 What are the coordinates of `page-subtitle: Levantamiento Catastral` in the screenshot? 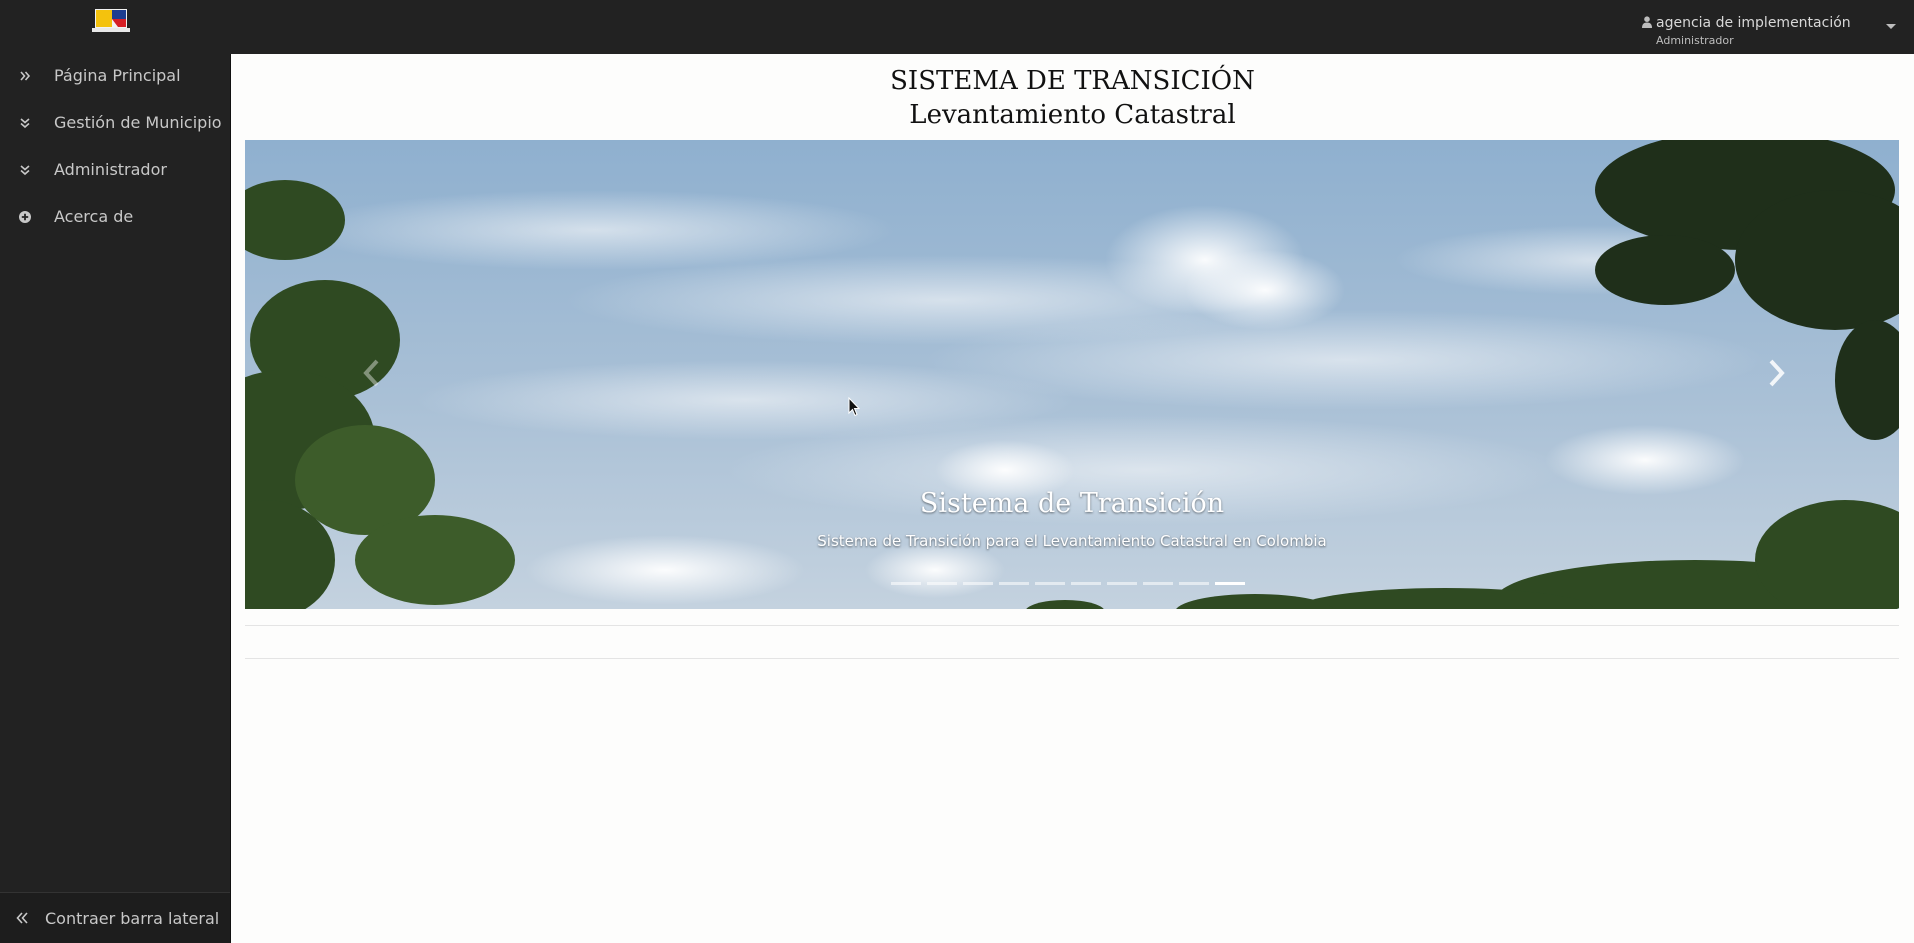 It's located at (1072, 115).